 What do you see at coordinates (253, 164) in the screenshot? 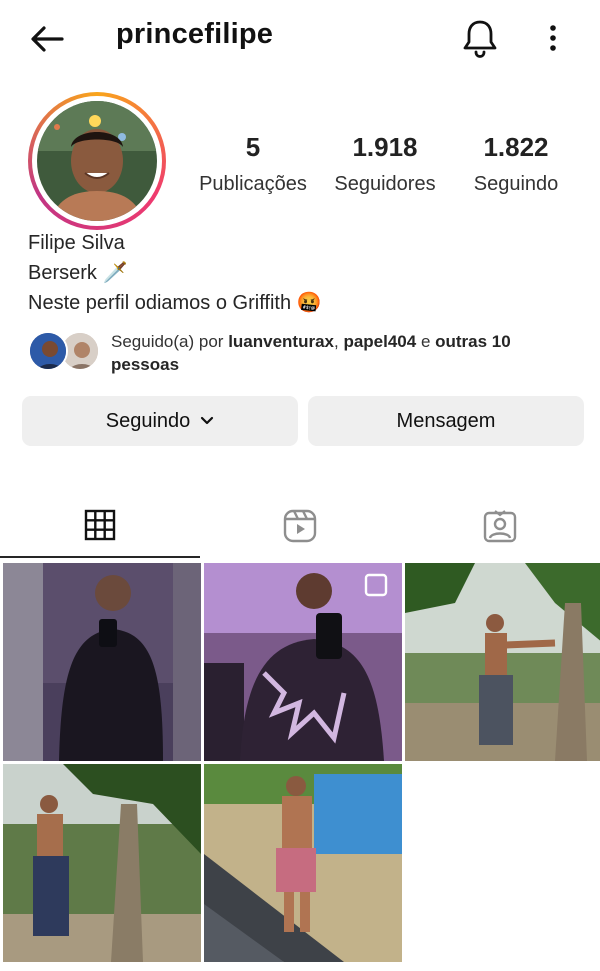
I see `stat-posts: 5 Publicações` at bounding box center [253, 164].